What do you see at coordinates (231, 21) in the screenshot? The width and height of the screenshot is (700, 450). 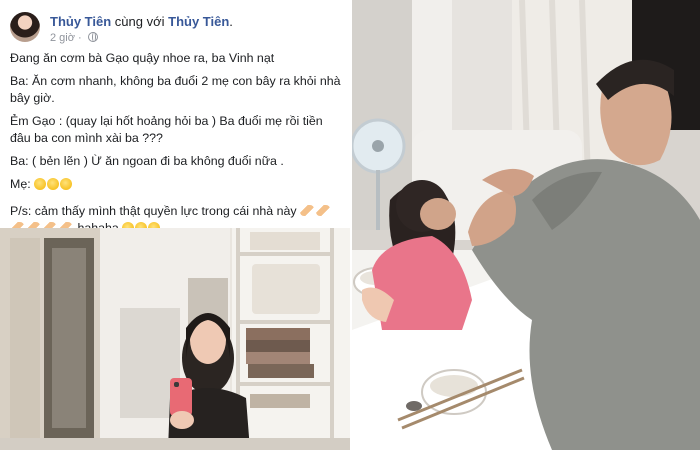 I see `tagged-suffix: .` at bounding box center [231, 21].